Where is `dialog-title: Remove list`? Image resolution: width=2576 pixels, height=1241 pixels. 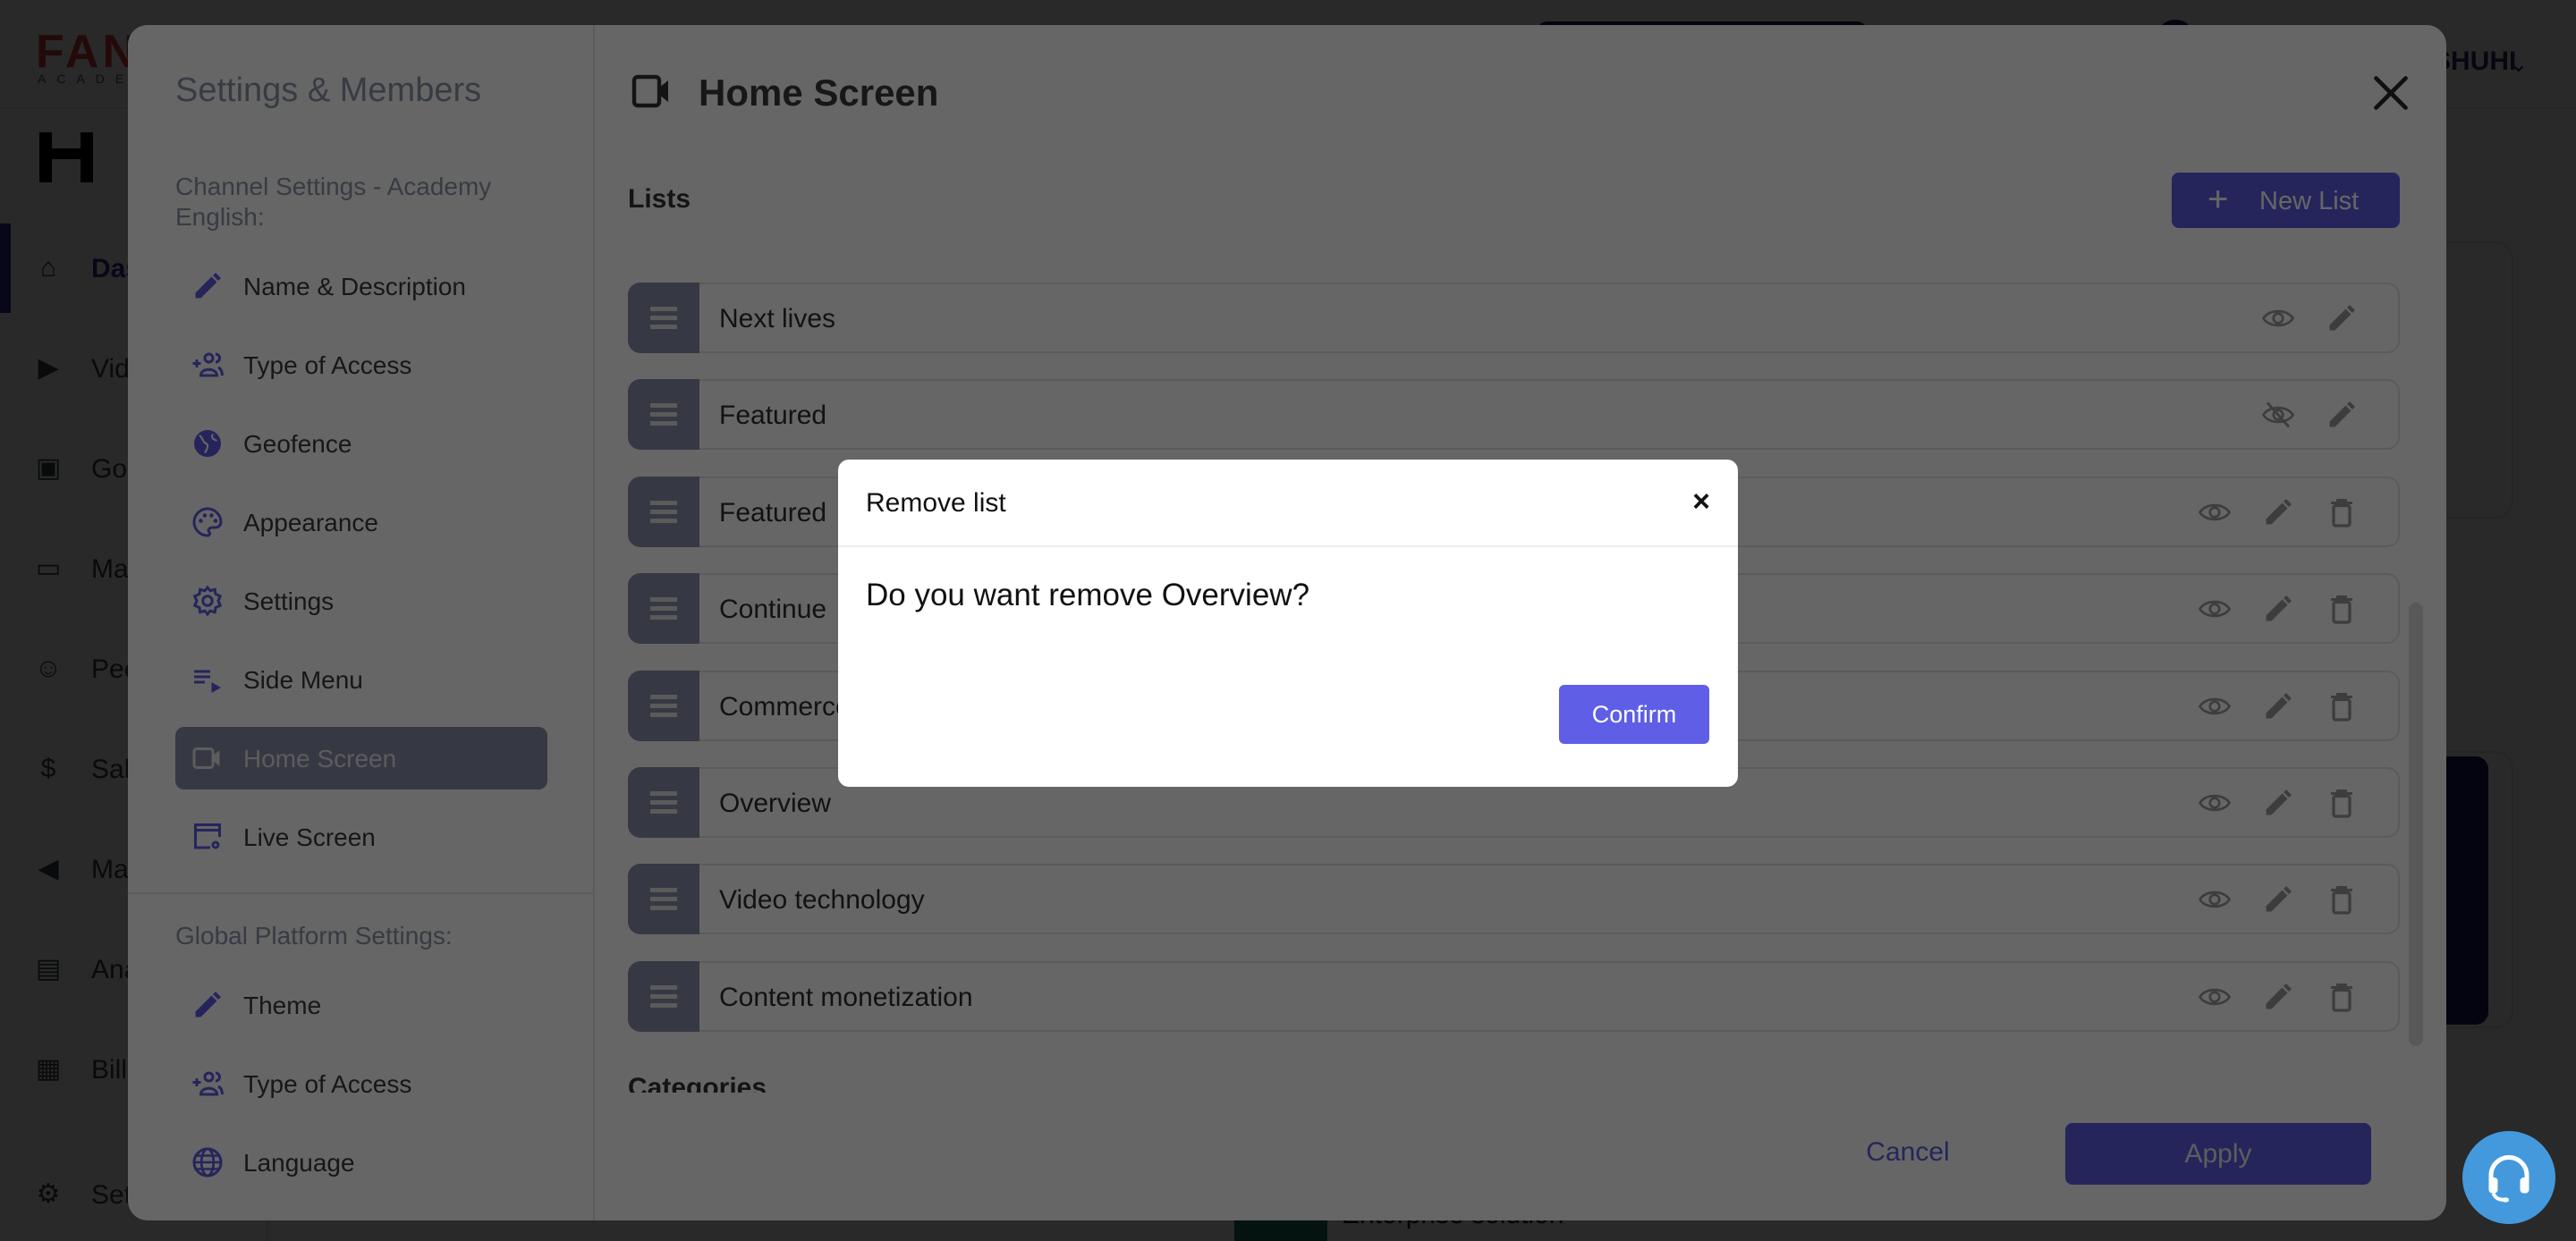
dialog-title: Remove list is located at coordinates (936, 503).